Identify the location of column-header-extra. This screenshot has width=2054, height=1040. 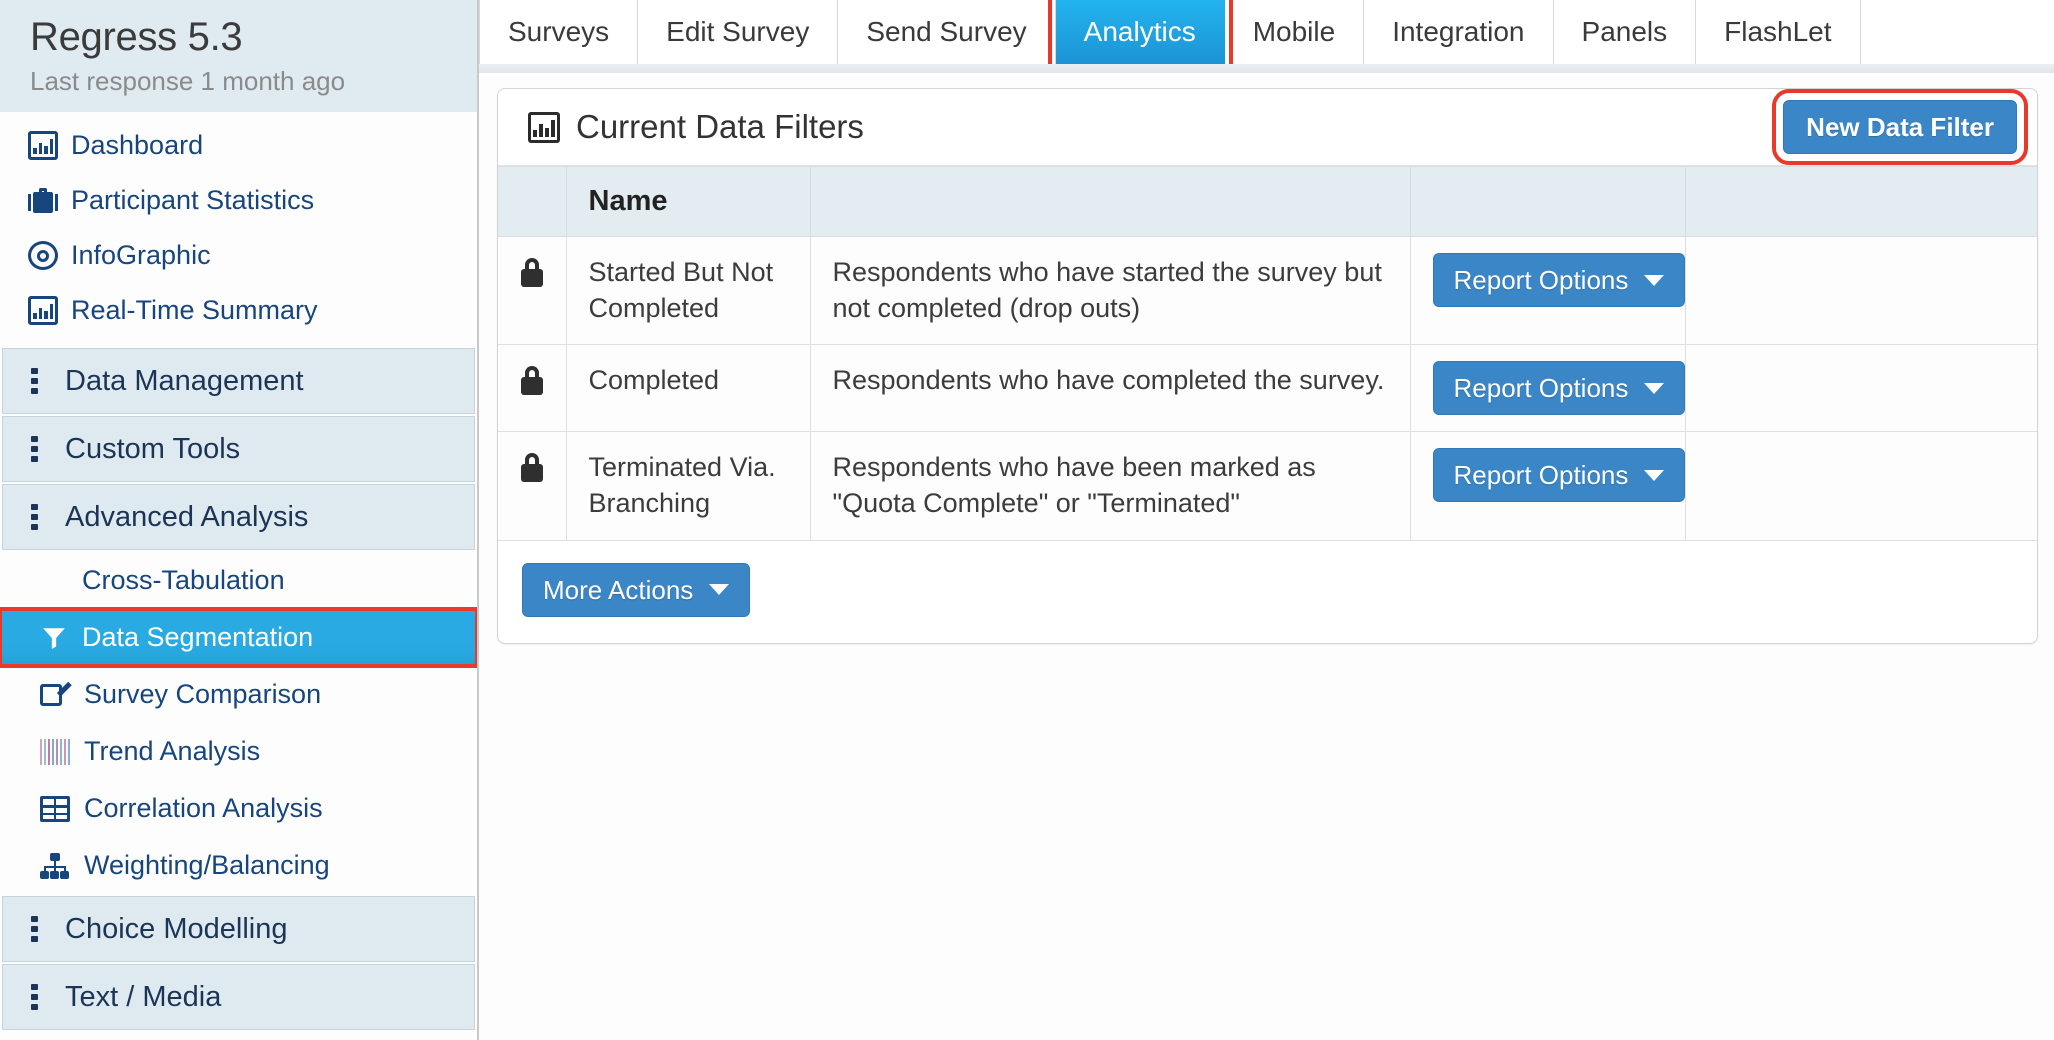
(1861, 201).